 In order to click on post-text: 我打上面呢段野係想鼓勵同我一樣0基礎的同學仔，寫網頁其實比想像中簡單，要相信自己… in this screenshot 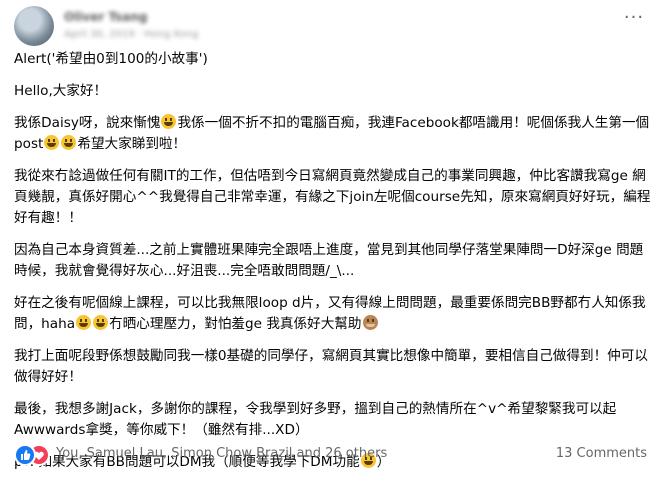, I will do `click(331, 366)`.